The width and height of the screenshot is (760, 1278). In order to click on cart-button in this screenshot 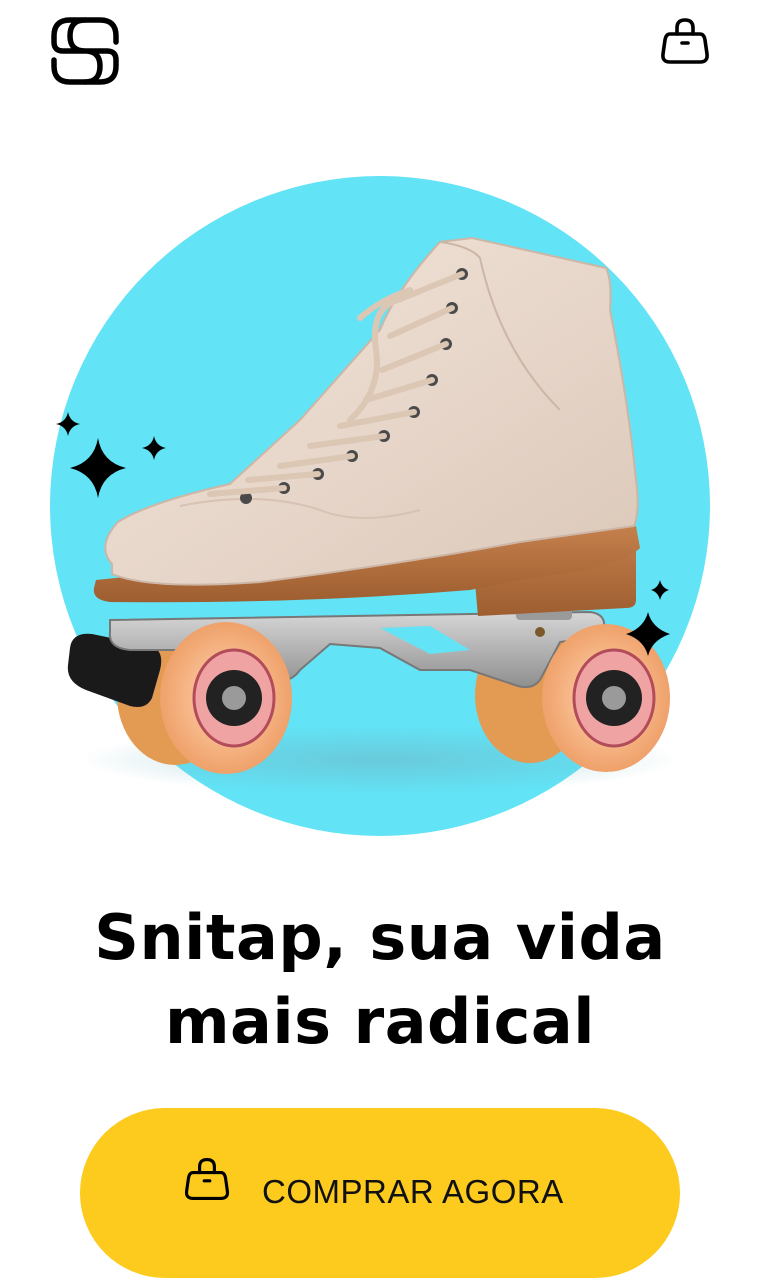, I will do `click(685, 41)`.